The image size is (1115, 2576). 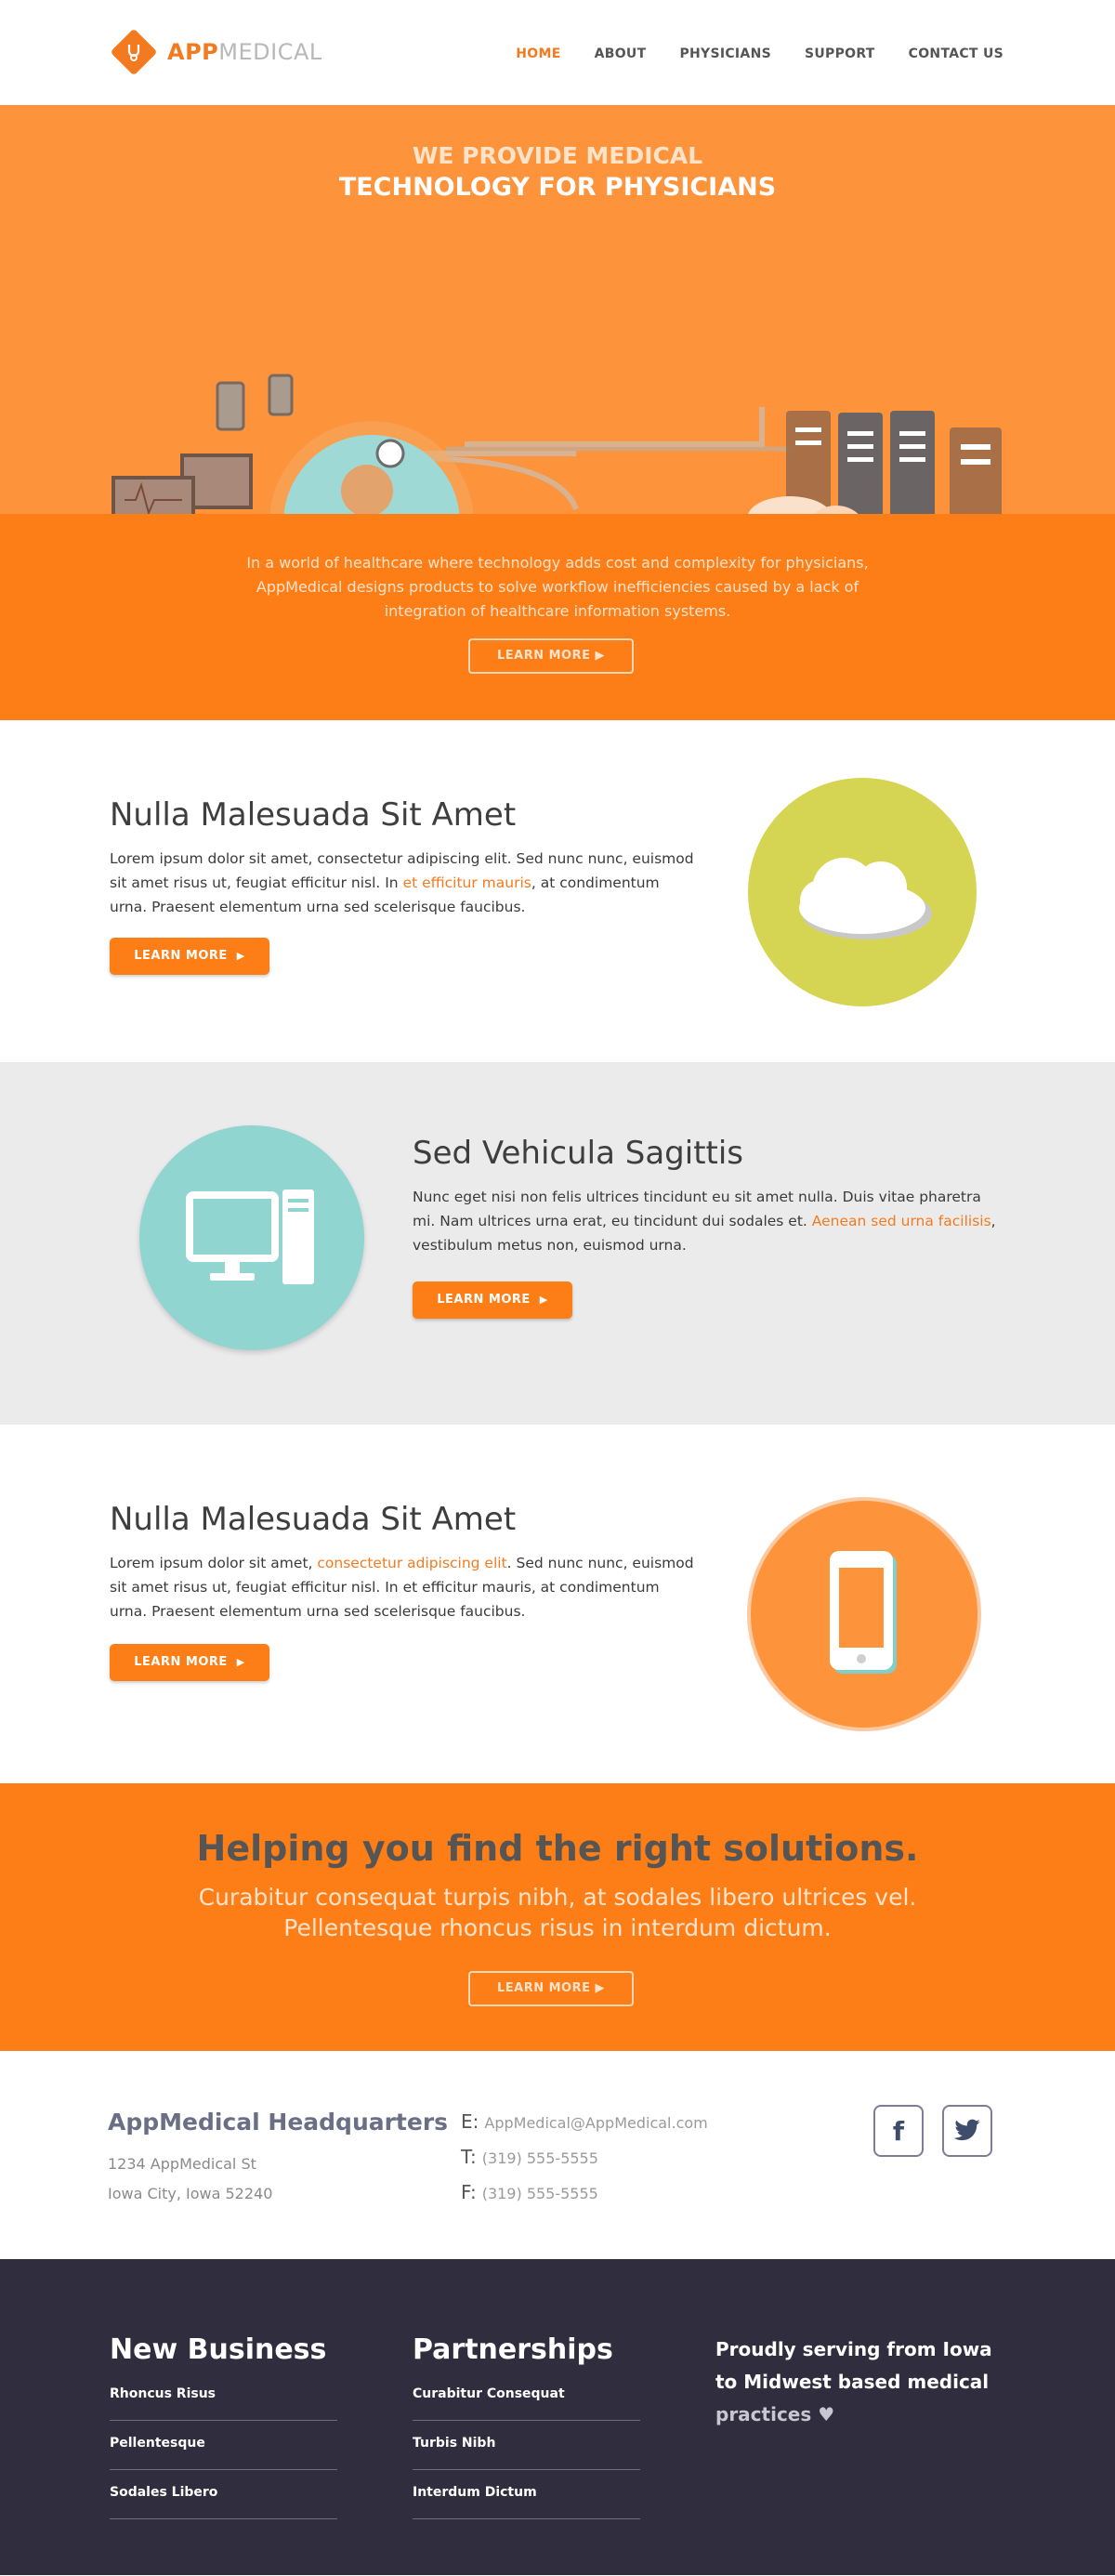 What do you see at coordinates (526, 2445) in the screenshot?
I see `footer-link: Turbis Nibh` at bounding box center [526, 2445].